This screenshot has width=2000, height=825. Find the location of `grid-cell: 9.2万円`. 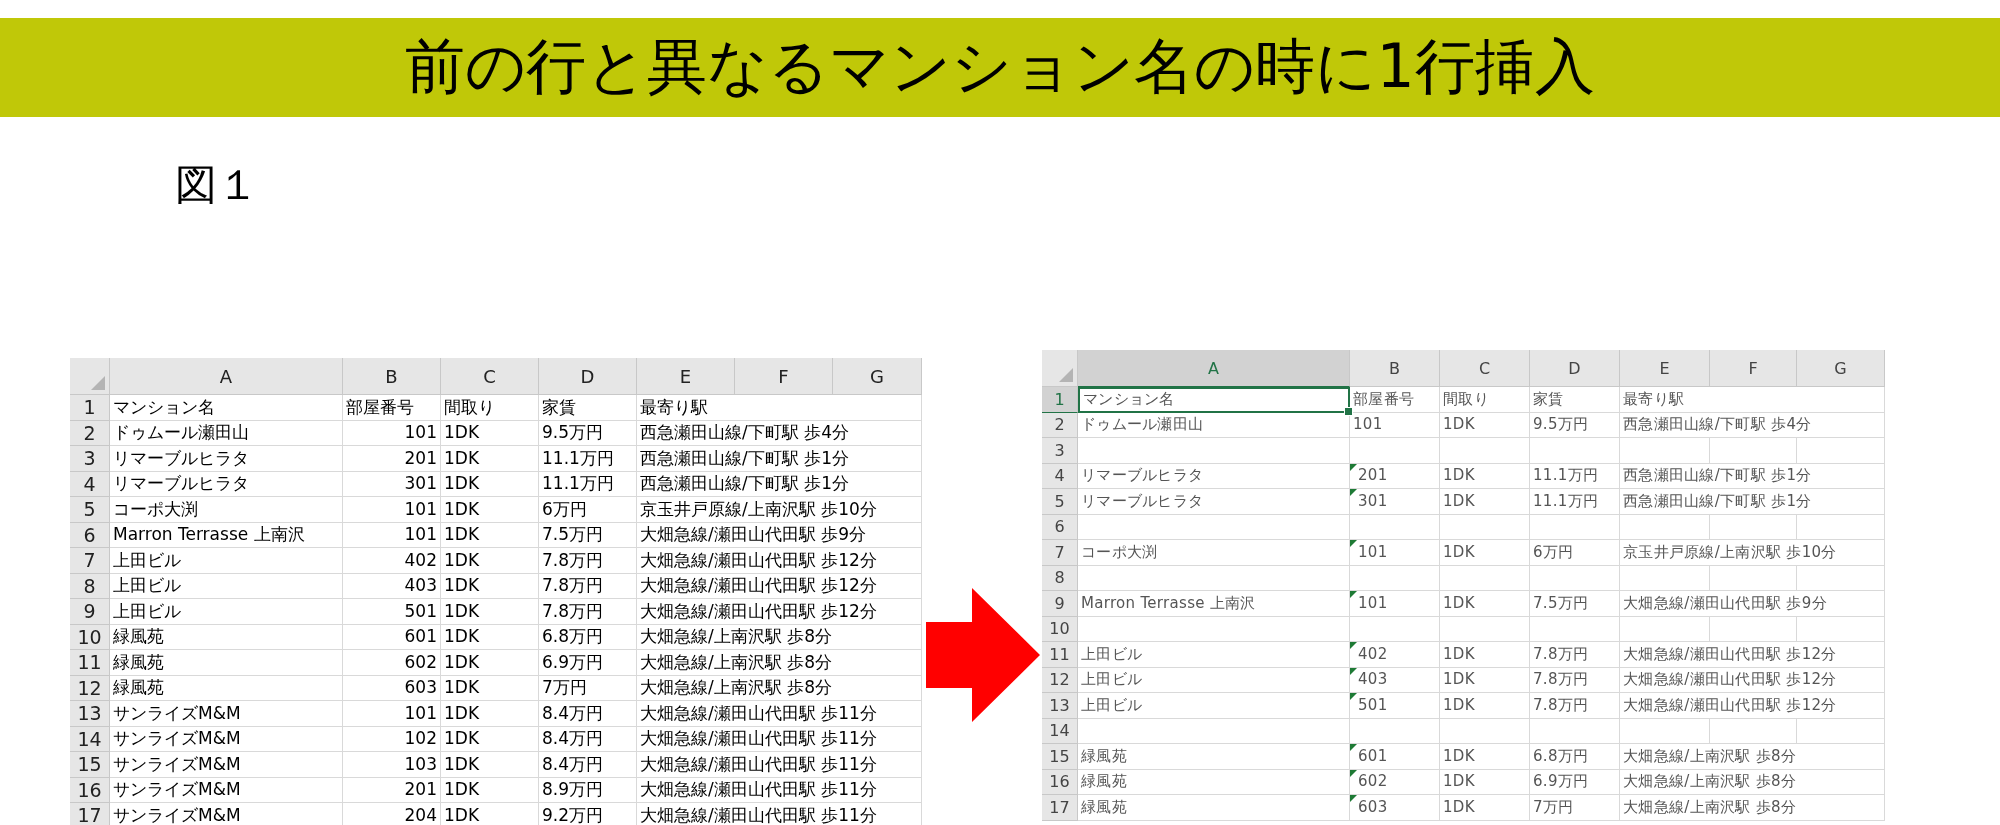

grid-cell: 9.2万円 is located at coordinates (588, 814).